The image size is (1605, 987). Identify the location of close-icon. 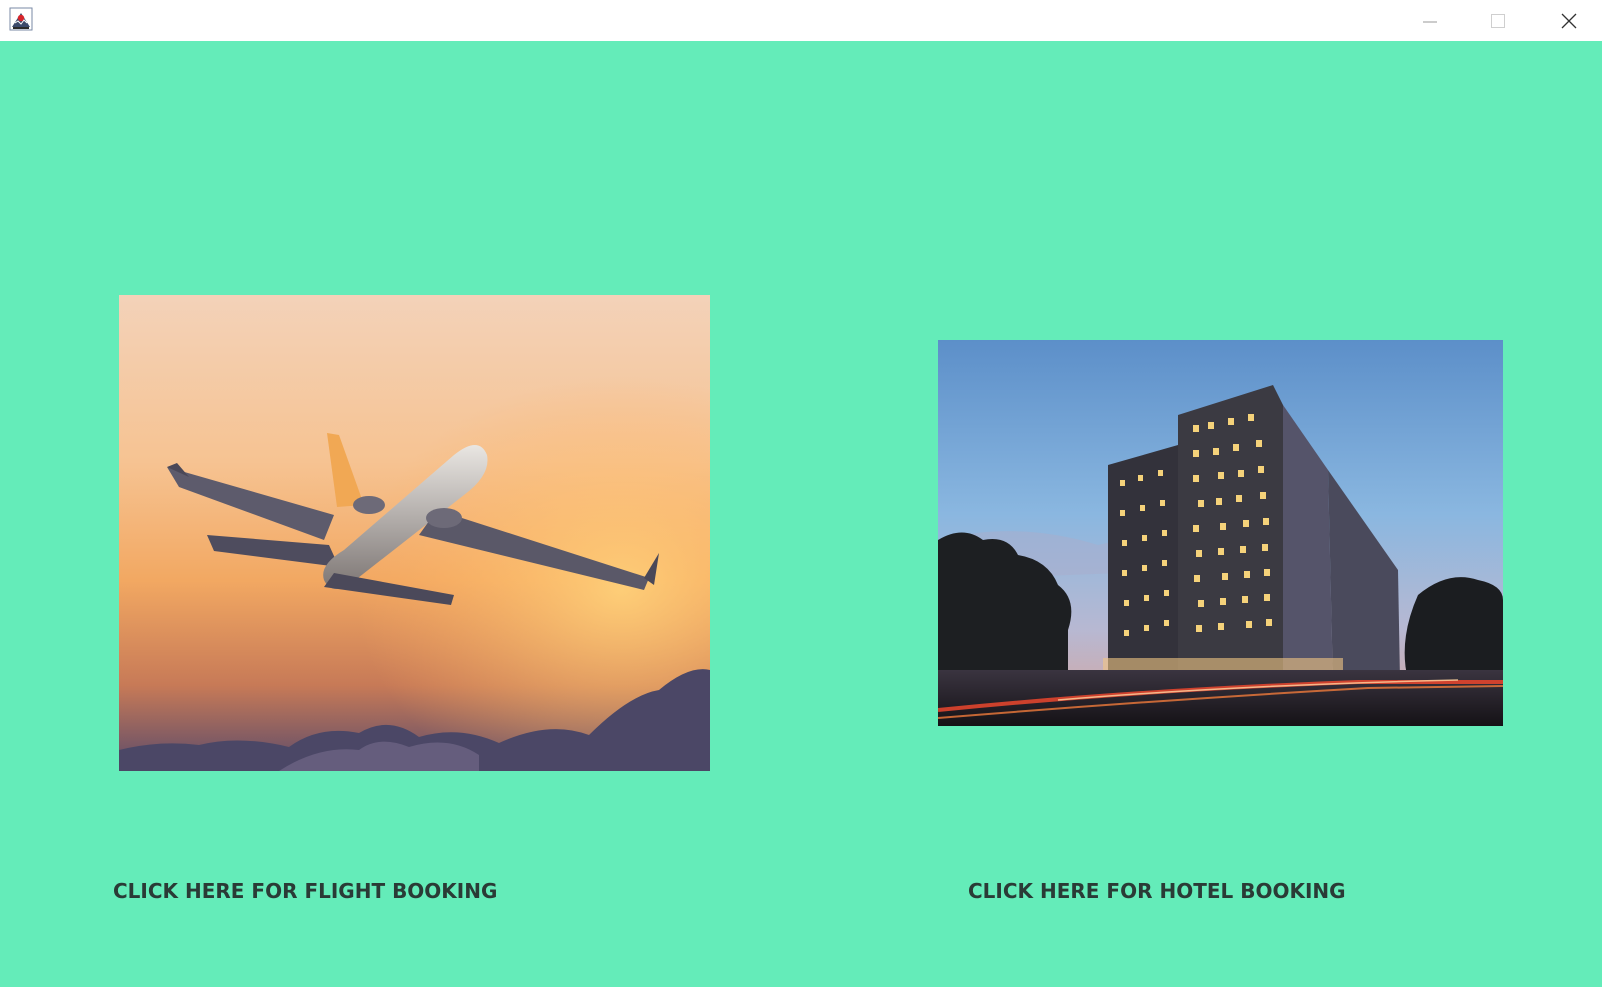
(1569, 20).